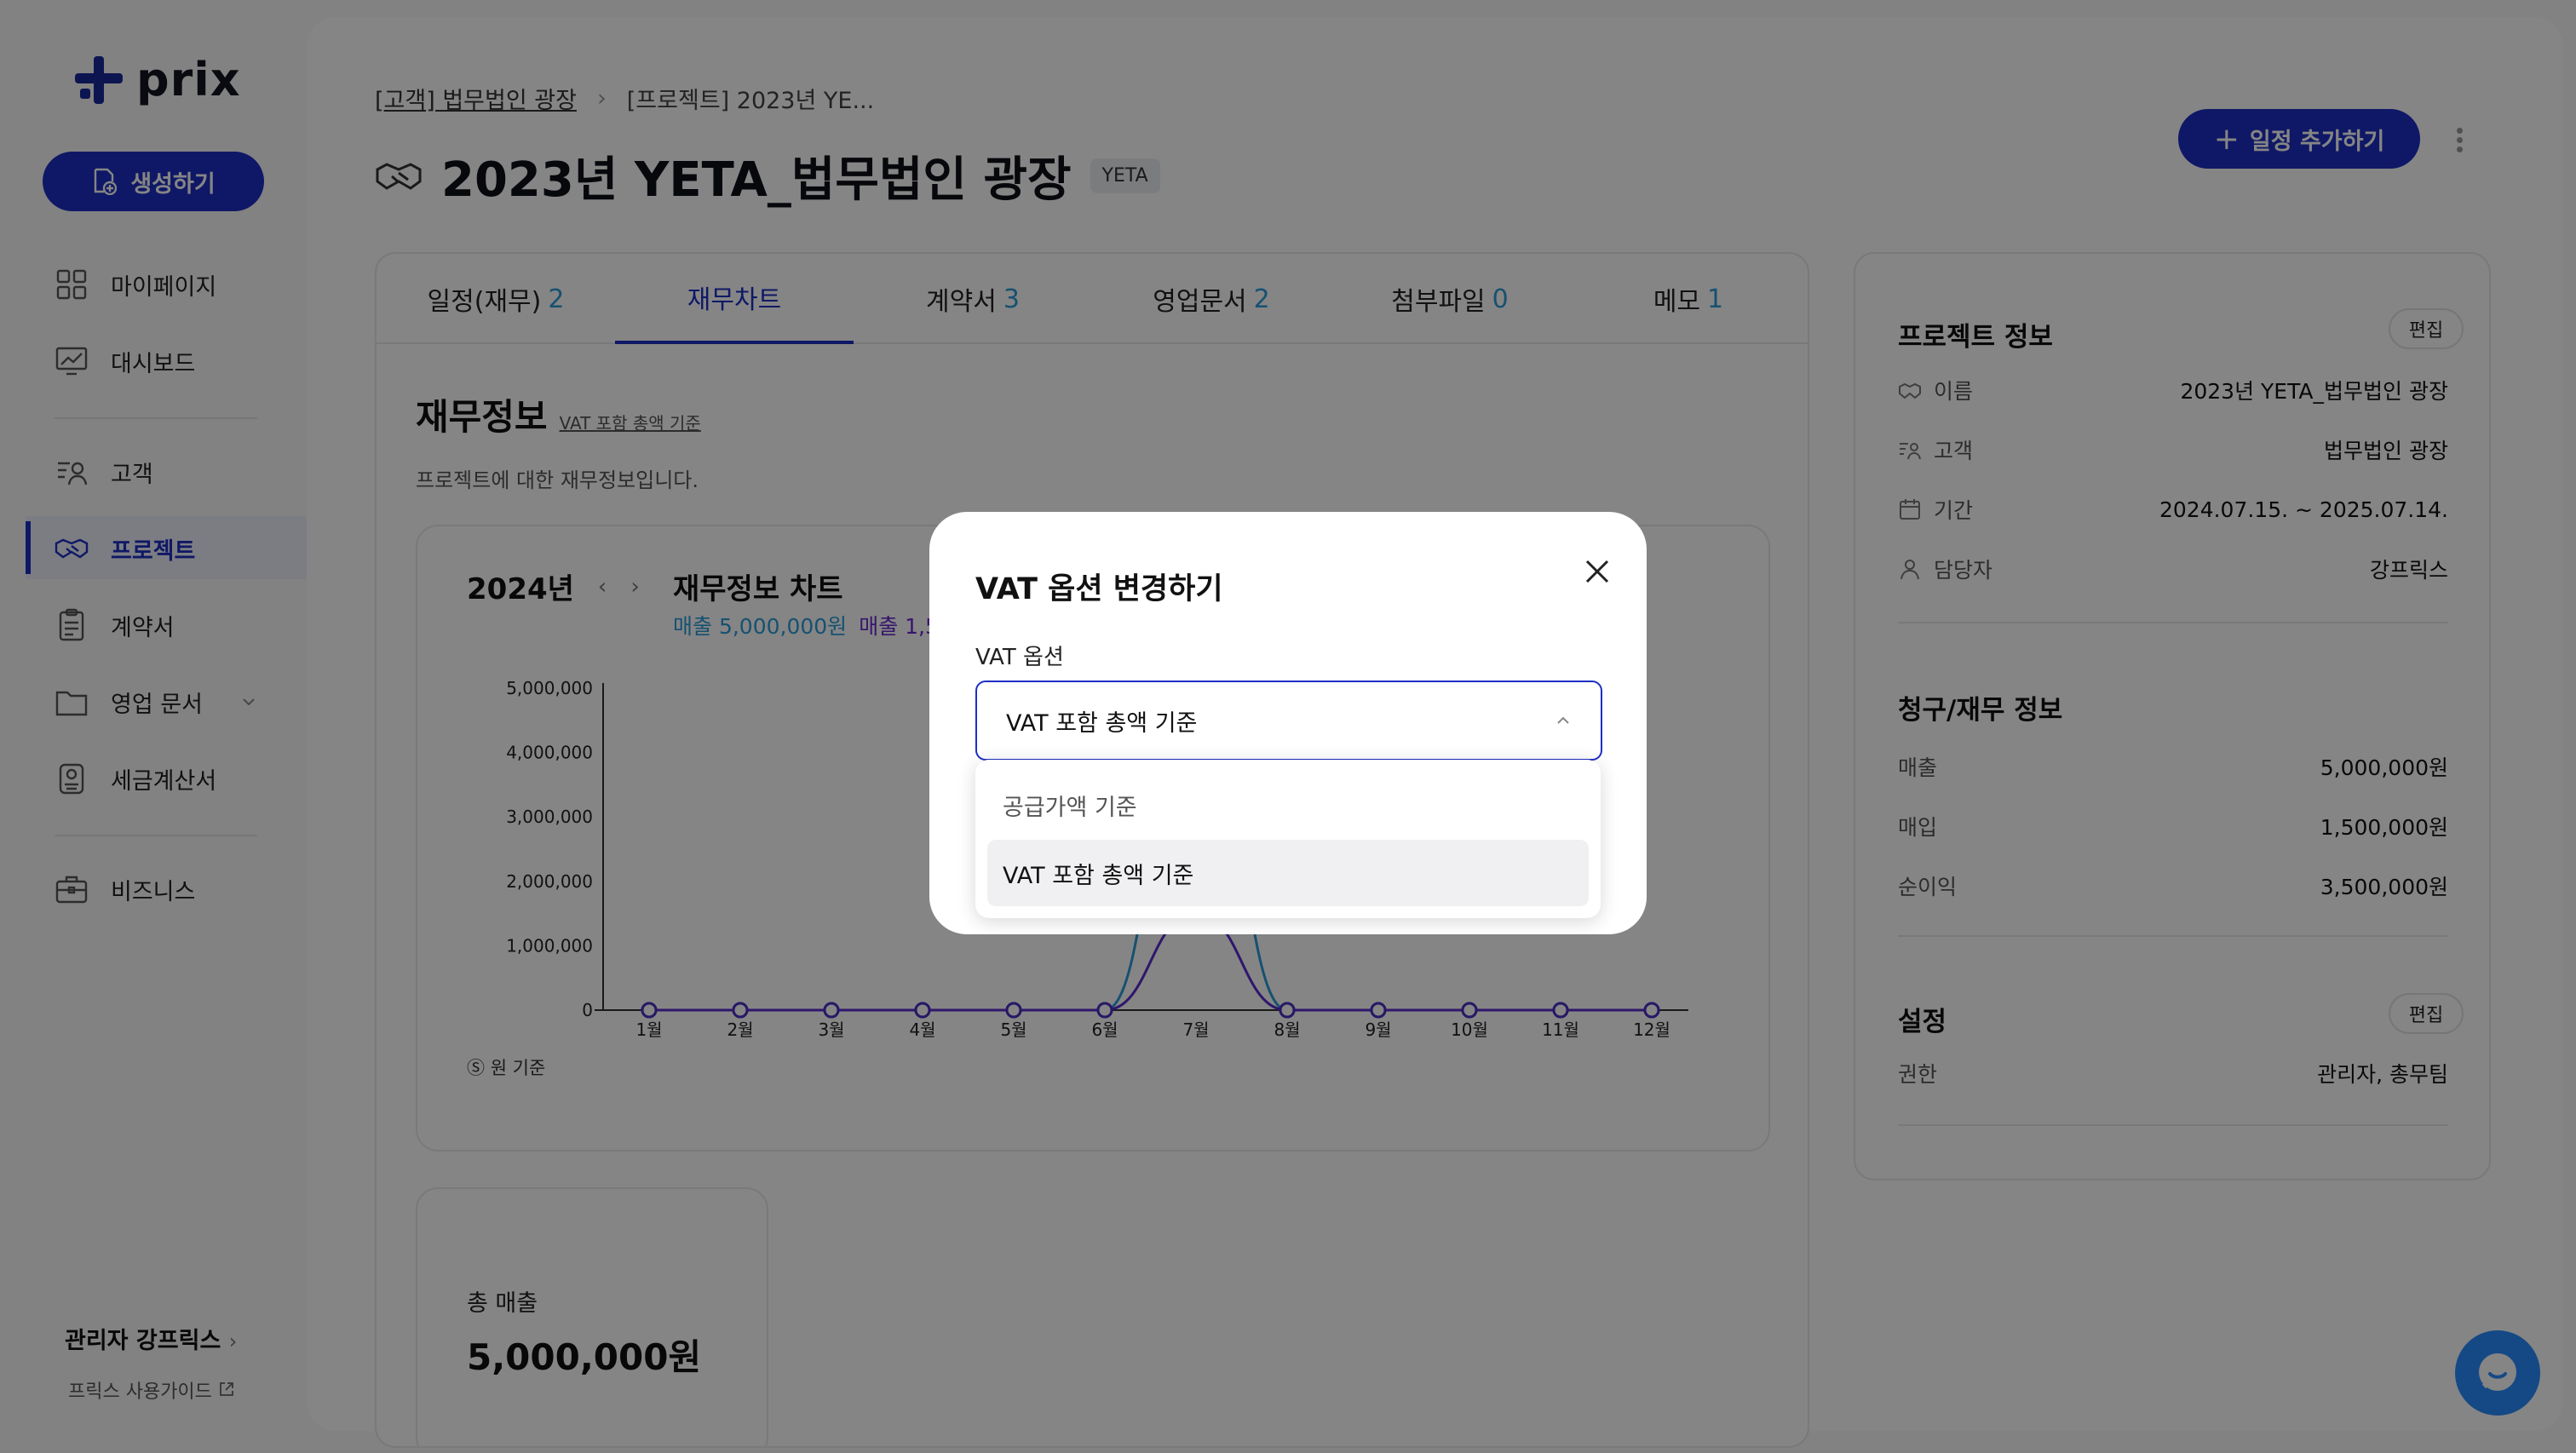 Image resolution: width=2576 pixels, height=1453 pixels. I want to click on vat-option-dropdown: 공급가액 기준 VAT 포함 총액 기준, so click(1288, 839).